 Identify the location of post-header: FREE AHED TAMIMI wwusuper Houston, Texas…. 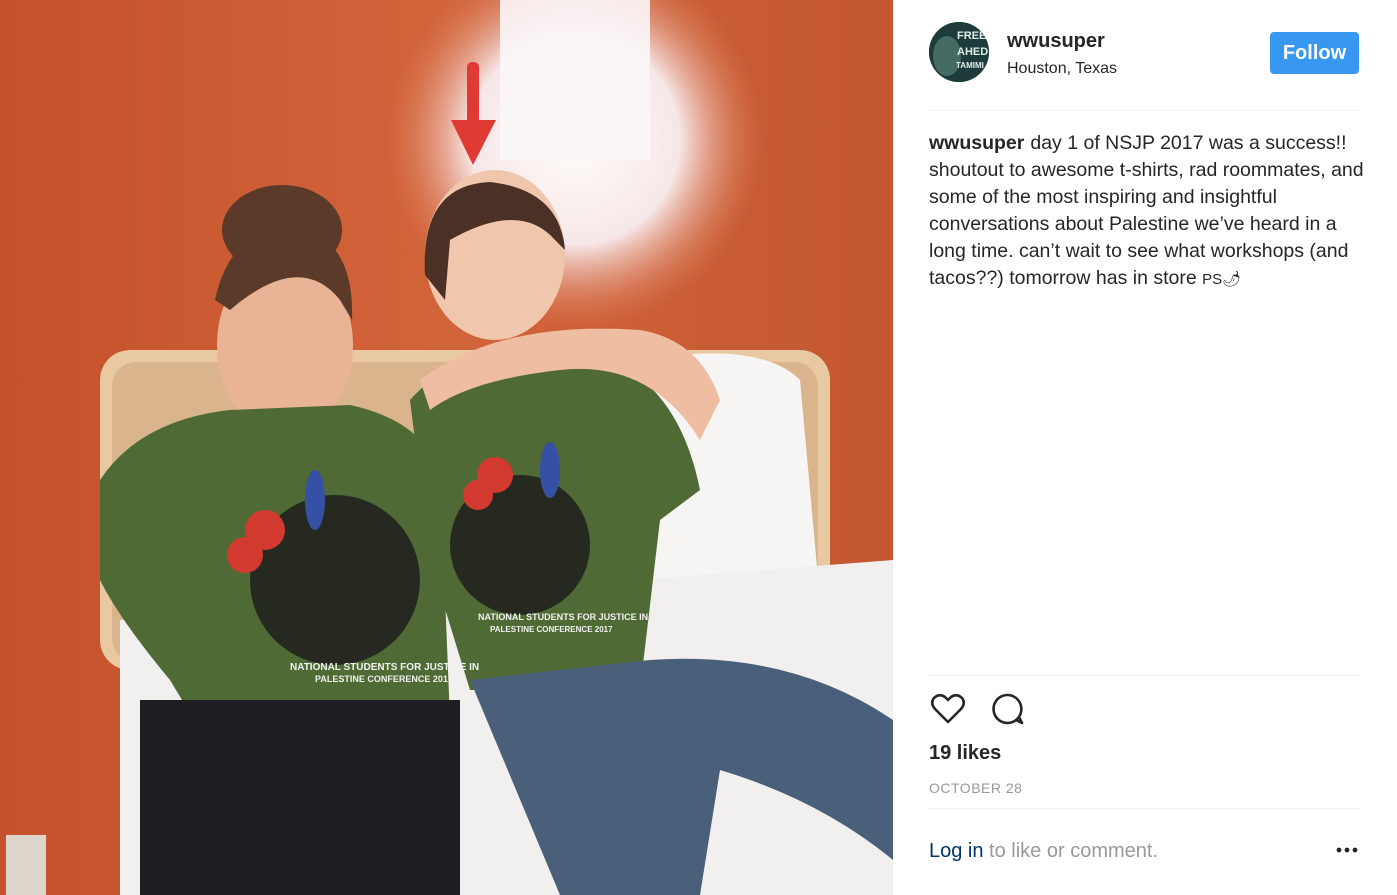
(1144, 66).